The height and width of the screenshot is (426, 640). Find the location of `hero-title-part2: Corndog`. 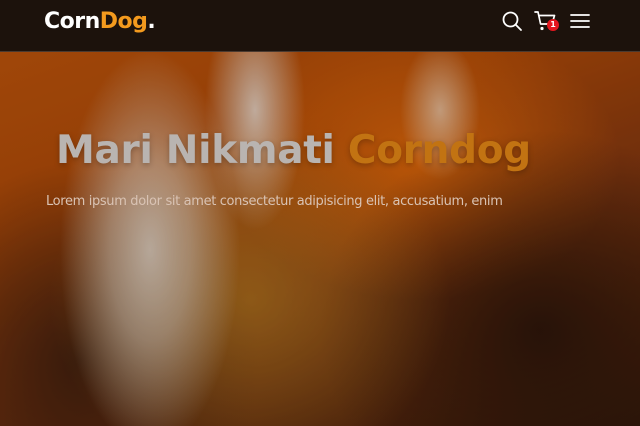

hero-title-part2: Corndog is located at coordinates (439, 150).